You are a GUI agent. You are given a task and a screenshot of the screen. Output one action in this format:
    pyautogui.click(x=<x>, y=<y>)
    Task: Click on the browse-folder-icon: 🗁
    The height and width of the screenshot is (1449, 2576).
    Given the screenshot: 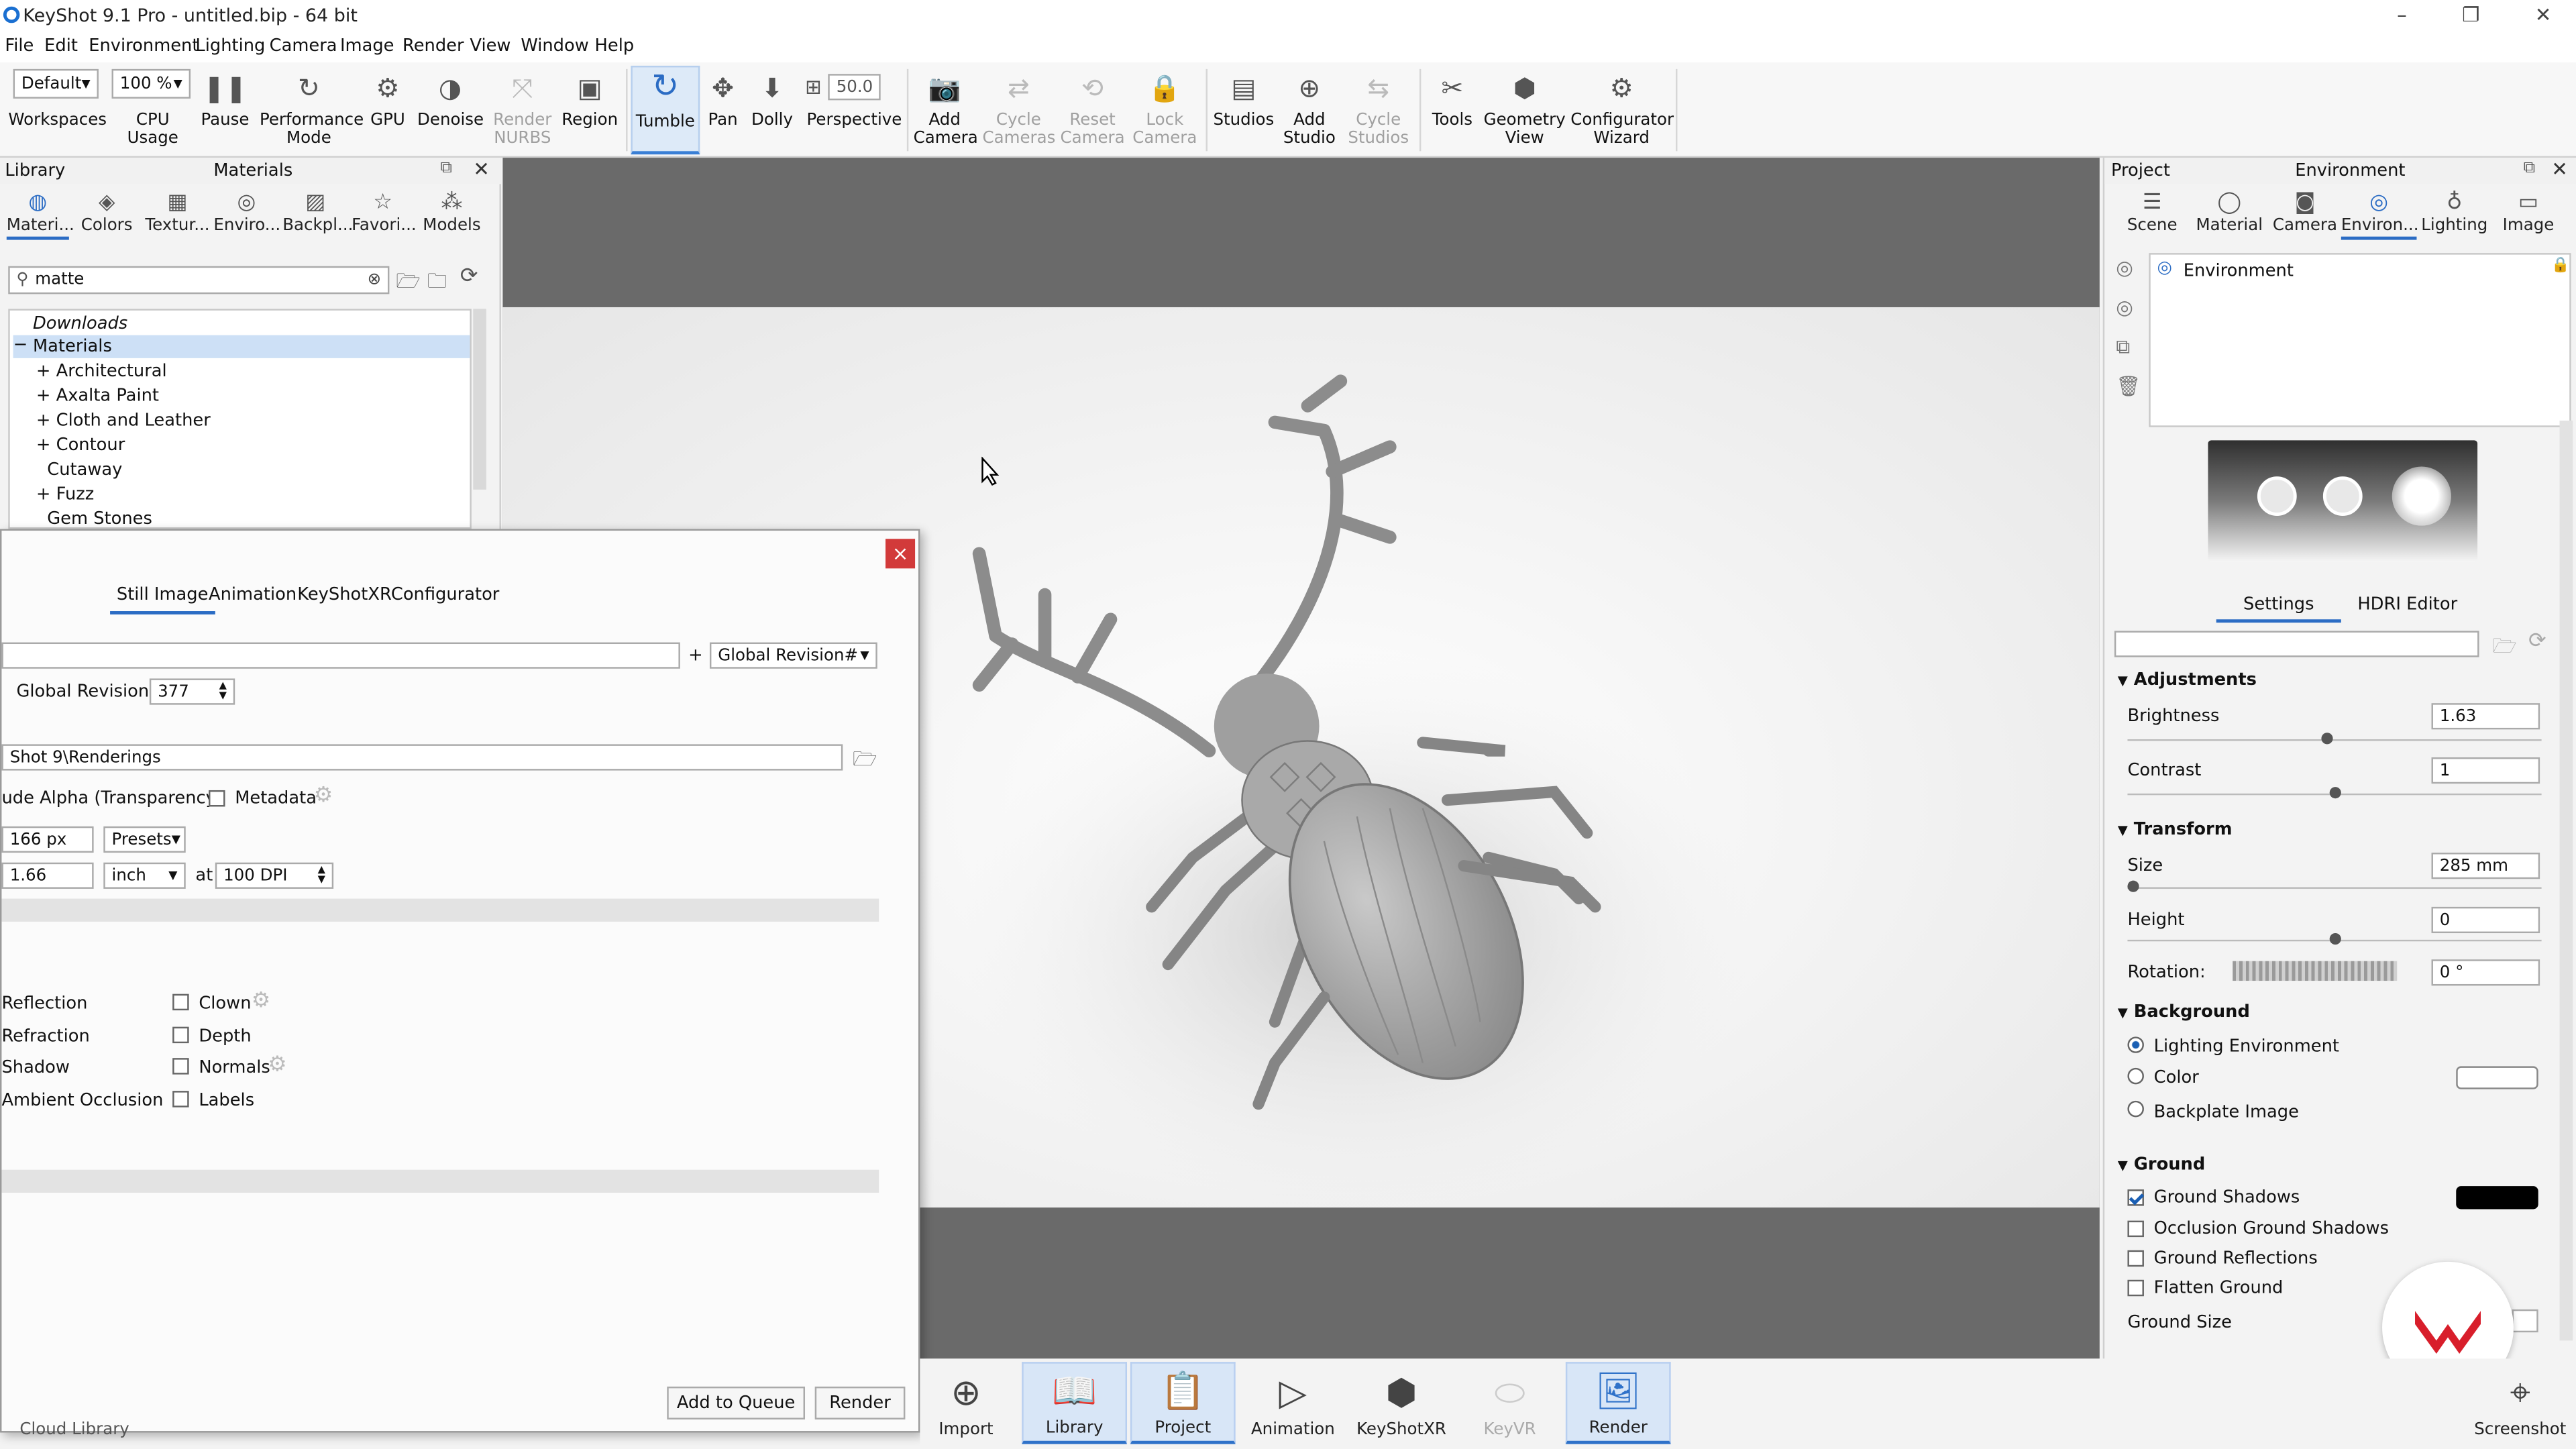 What is the action you would take?
    pyautogui.click(x=865, y=761)
    